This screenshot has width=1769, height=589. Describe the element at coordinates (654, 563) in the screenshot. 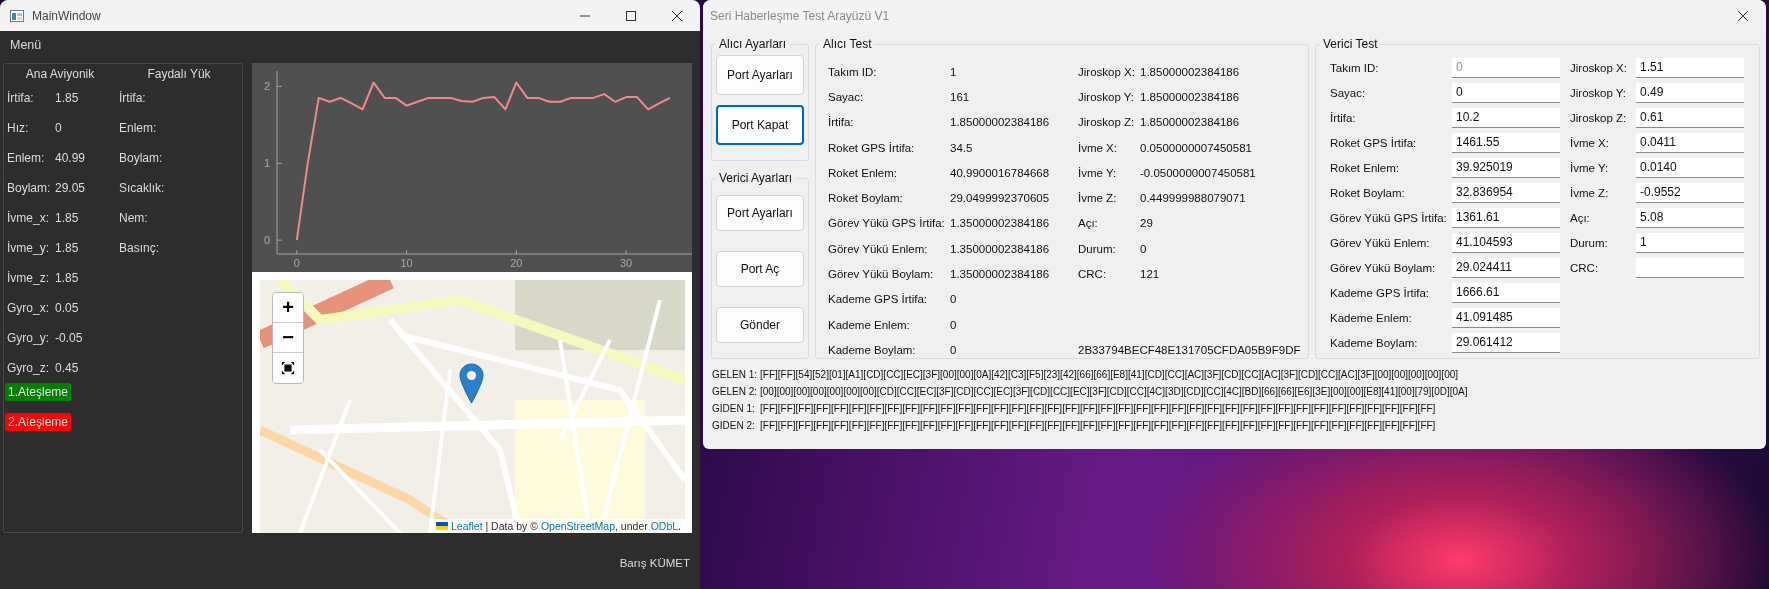

I see `author-name: Barış KÜMET` at that location.